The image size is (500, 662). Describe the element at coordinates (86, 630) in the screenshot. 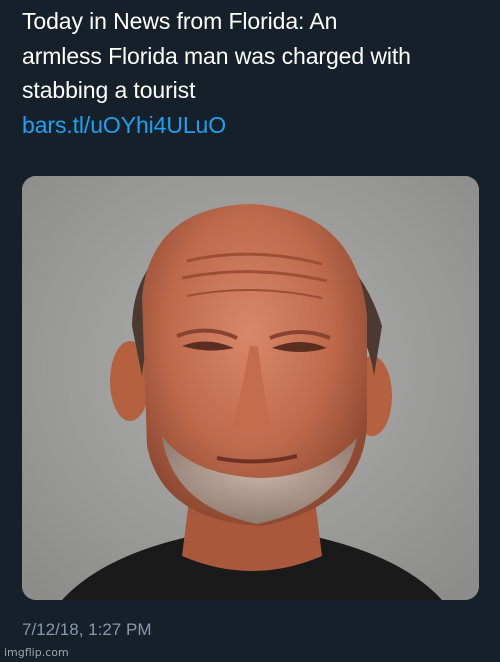

I see `tweet-timestamp: 7/12/18, 1:27 PM` at that location.